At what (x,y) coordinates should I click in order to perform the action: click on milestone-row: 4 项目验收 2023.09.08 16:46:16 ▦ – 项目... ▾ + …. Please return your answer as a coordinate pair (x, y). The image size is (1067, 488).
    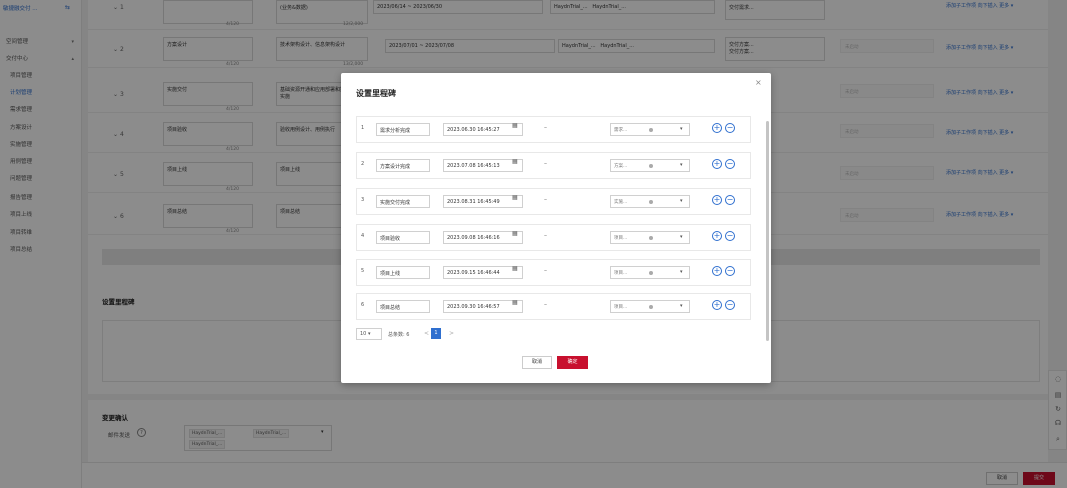
    Looking at the image, I should click on (553, 237).